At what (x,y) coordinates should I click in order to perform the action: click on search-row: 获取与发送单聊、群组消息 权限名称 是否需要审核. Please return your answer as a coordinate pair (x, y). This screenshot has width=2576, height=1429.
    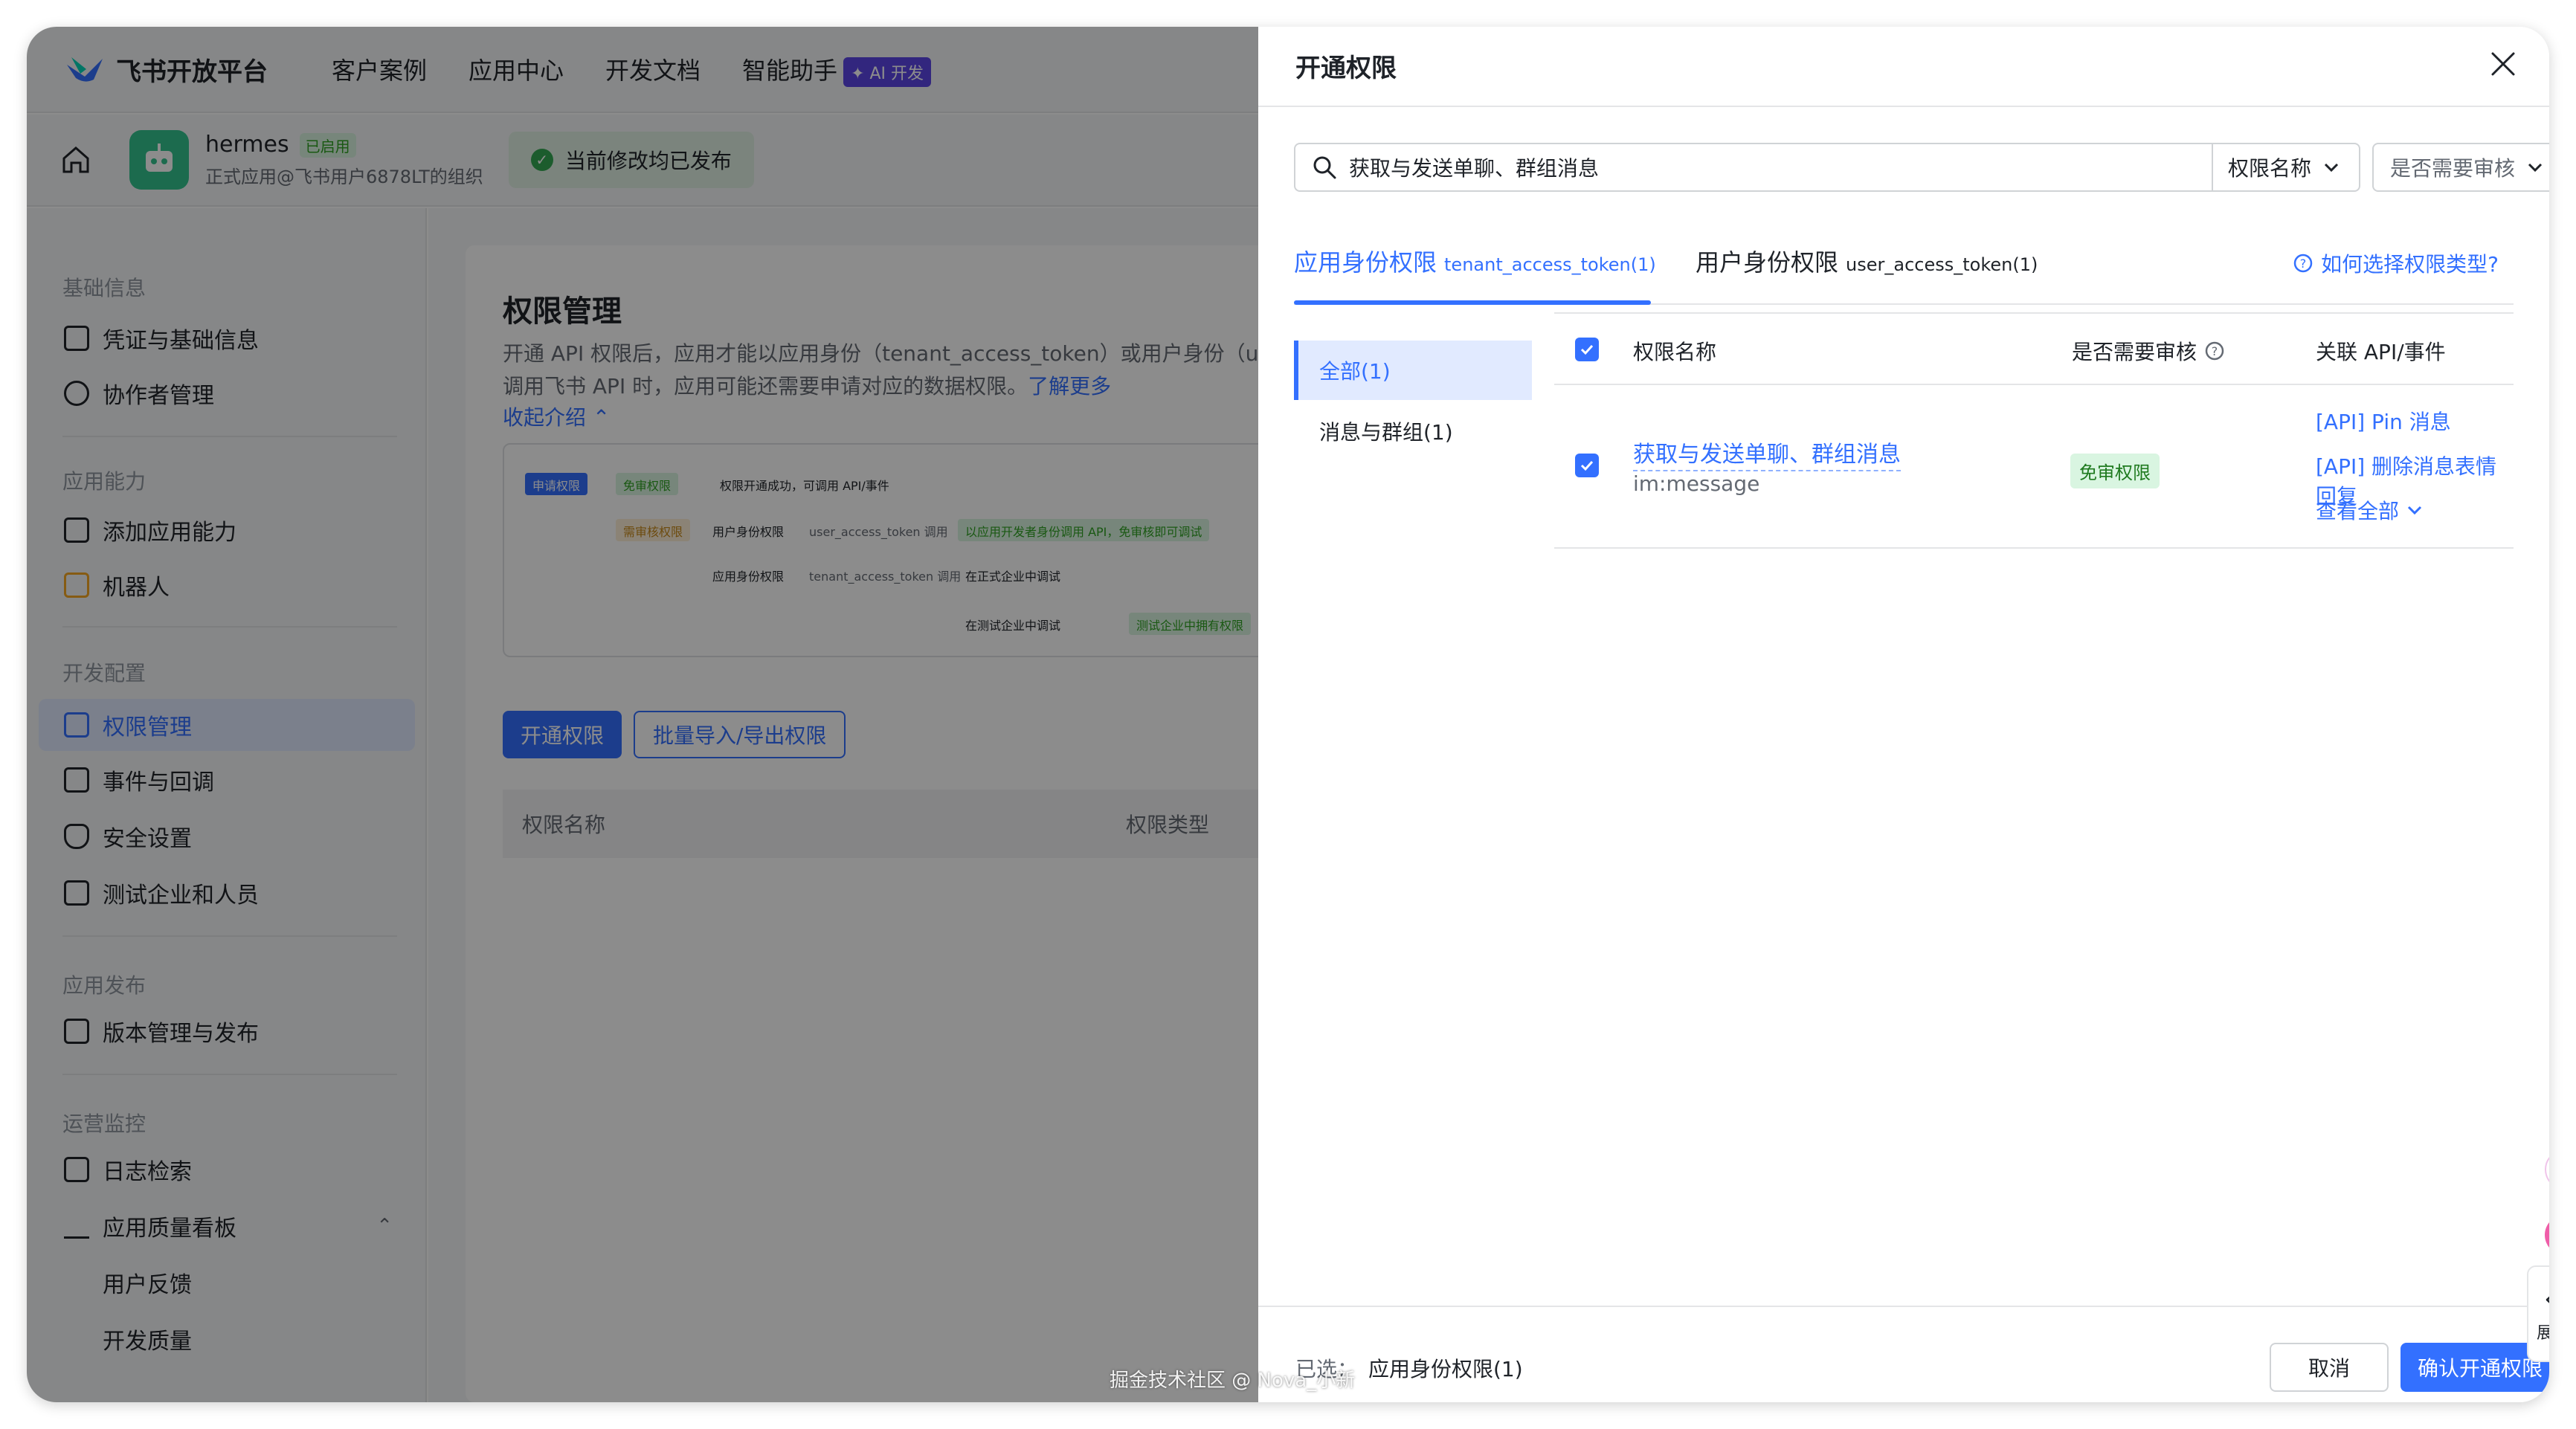
    Looking at the image, I should click on (1921, 167).